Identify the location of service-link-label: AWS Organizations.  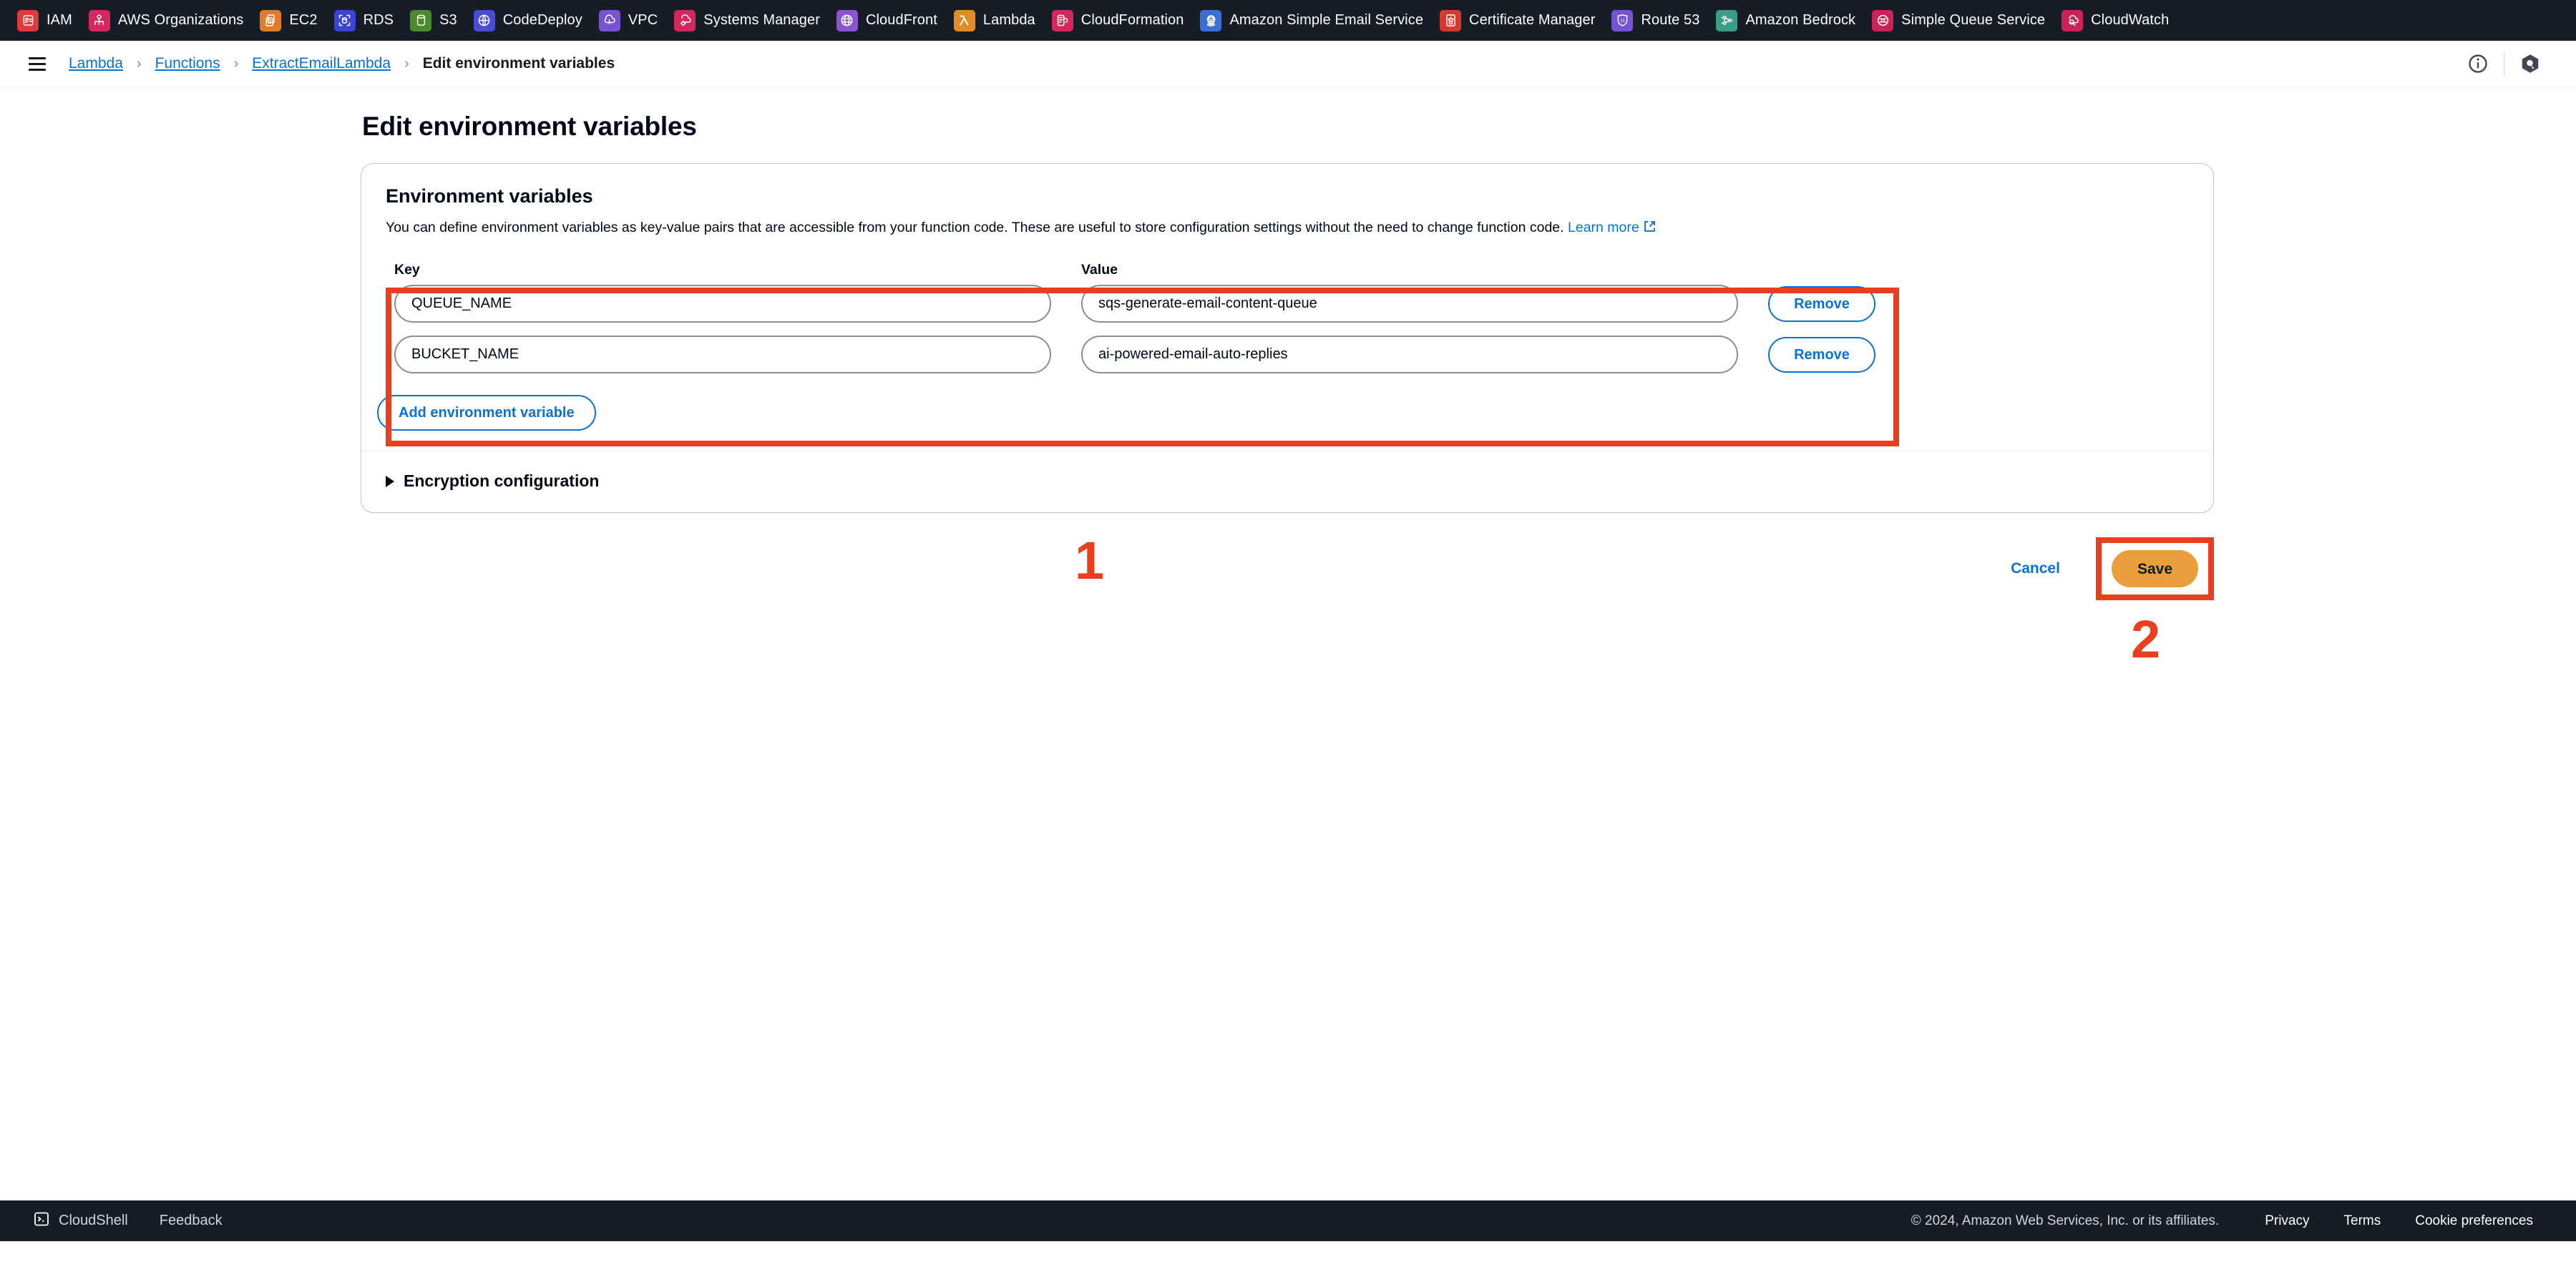
(180, 20).